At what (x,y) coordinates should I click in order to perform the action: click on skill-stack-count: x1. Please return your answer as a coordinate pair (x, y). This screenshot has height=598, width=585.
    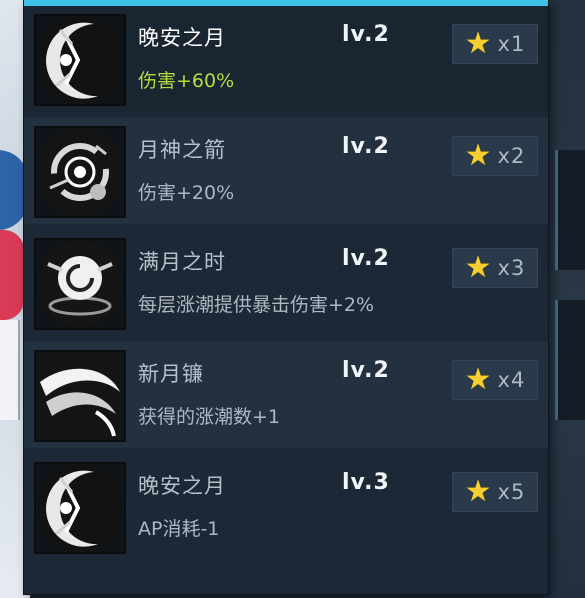
    Looking at the image, I should click on (511, 44).